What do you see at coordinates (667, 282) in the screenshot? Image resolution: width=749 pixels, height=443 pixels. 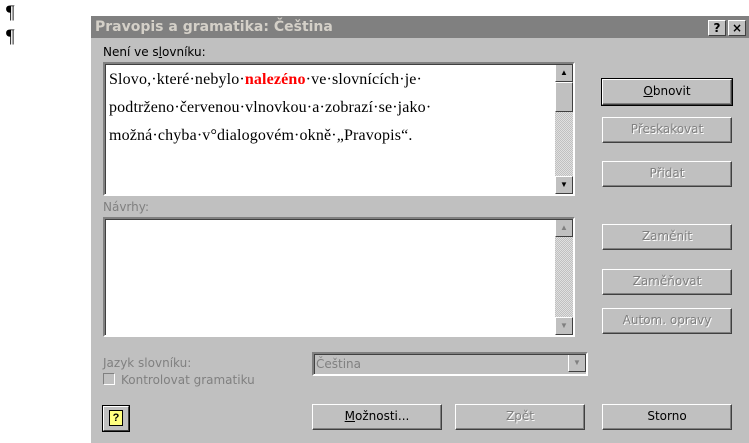 I see `zamenovat-button: Zaměňovat` at bounding box center [667, 282].